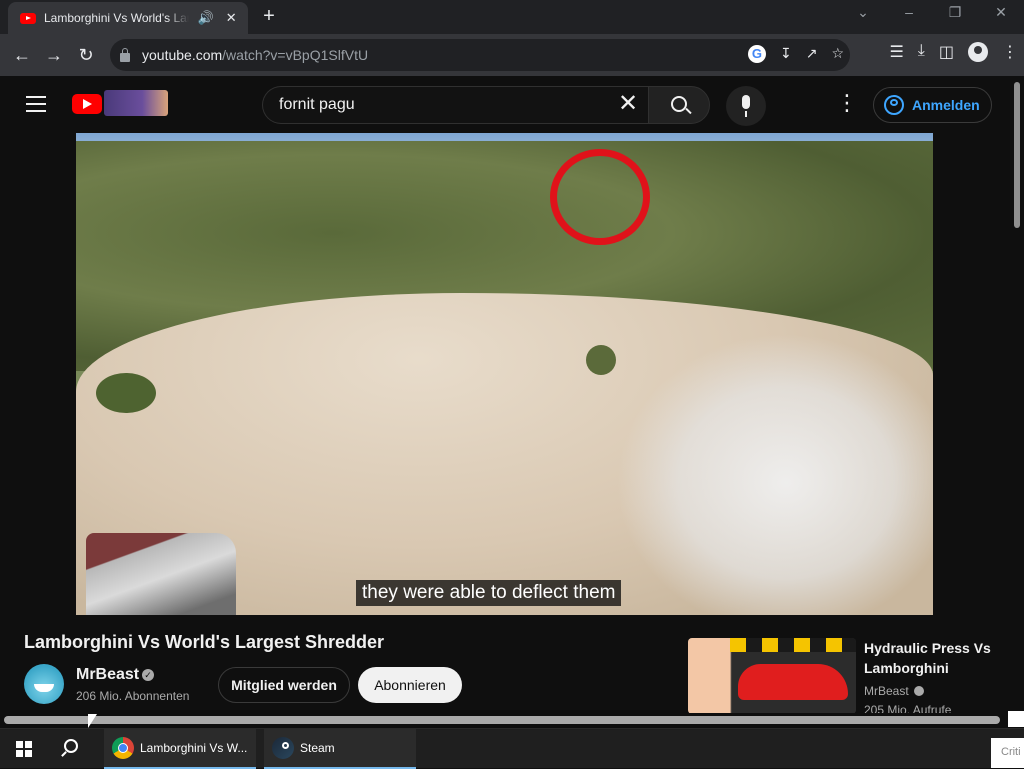  I want to click on recommended-video-thumbnail, so click(772, 676).